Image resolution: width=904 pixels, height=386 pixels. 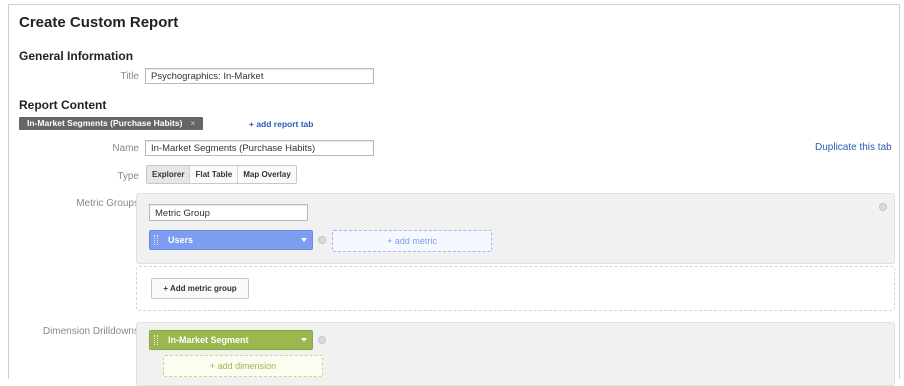 I want to click on remove-dimension-icon, so click(x=322, y=340).